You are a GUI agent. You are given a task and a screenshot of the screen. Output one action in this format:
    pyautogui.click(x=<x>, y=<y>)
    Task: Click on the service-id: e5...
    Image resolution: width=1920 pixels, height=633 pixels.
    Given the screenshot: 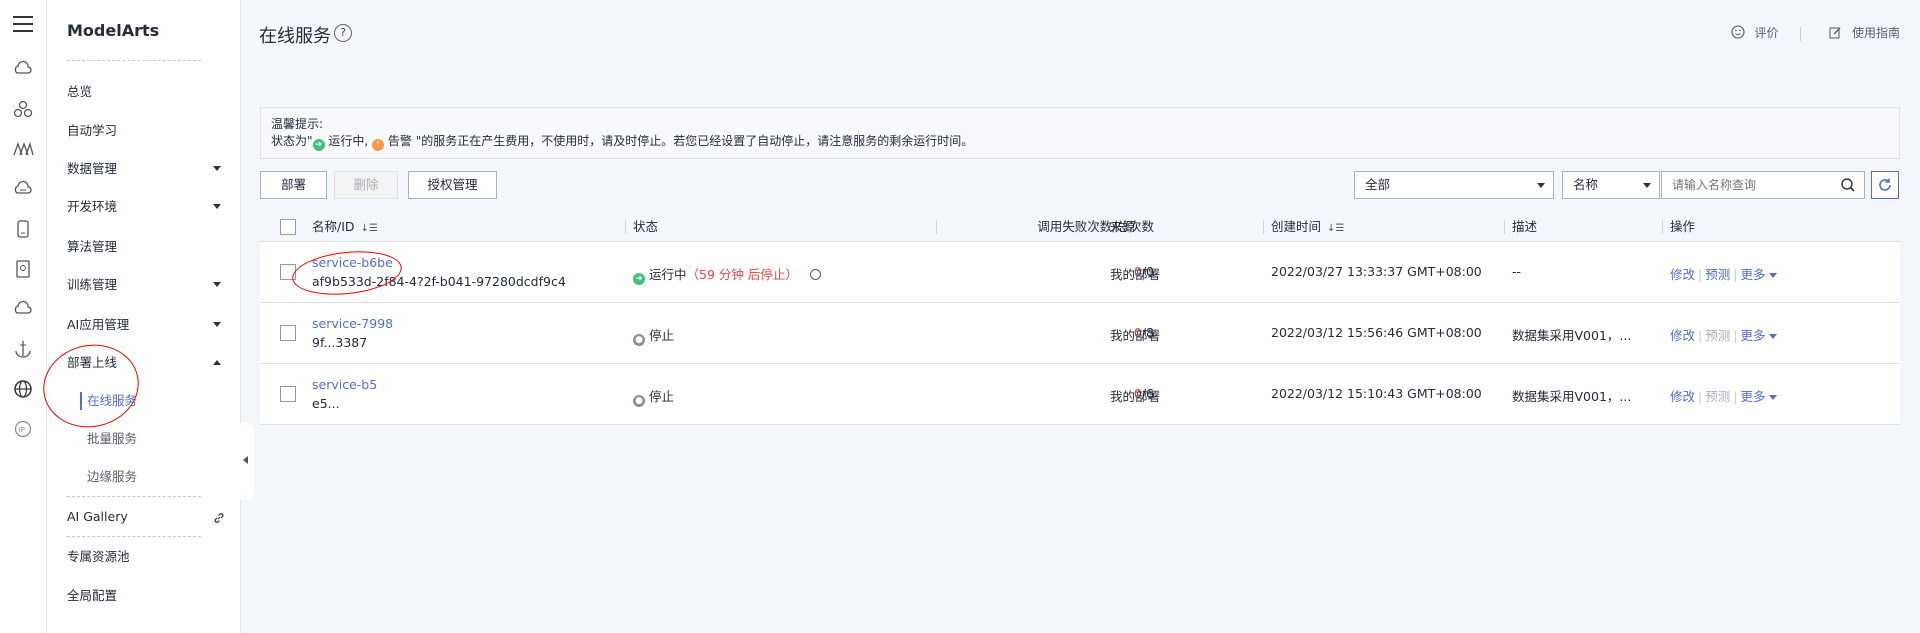 What is the action you would take?
    pyautogui.click(x=326, y=403)
    